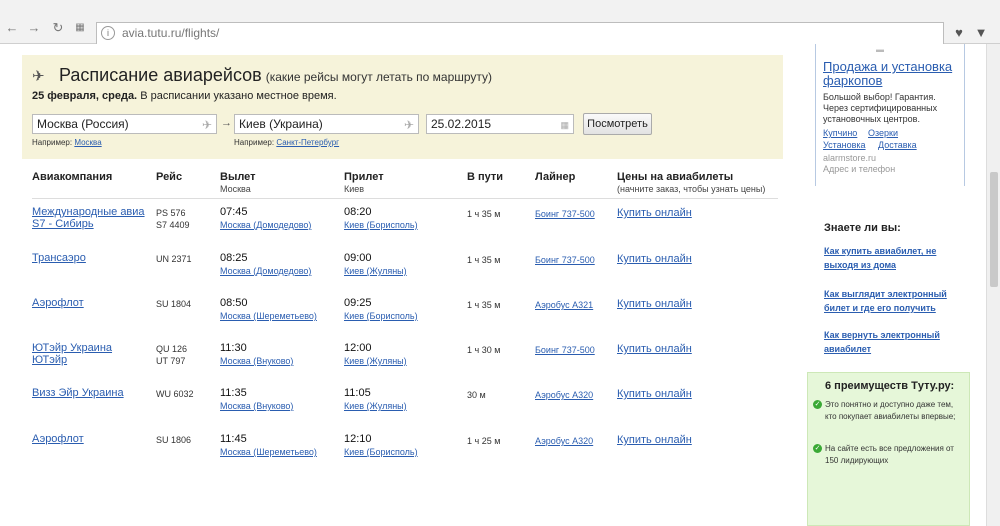  What do you see at coordinates (357, 393) in the screenshot?
I see `arrival-time: 11:05` at bounding box center [357, 393].